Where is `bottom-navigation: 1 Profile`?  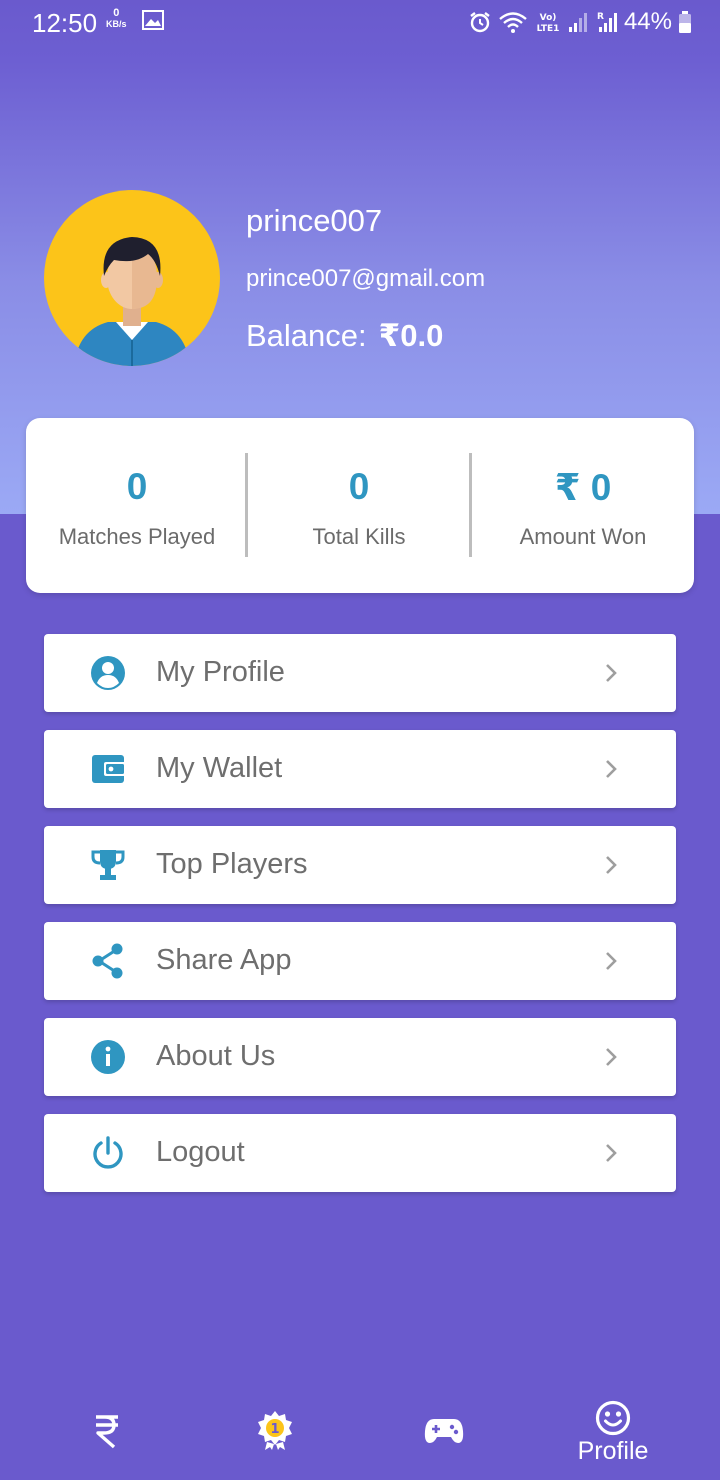 bottom-navigation: 1 Profile is located at coordinates (360, 1432).